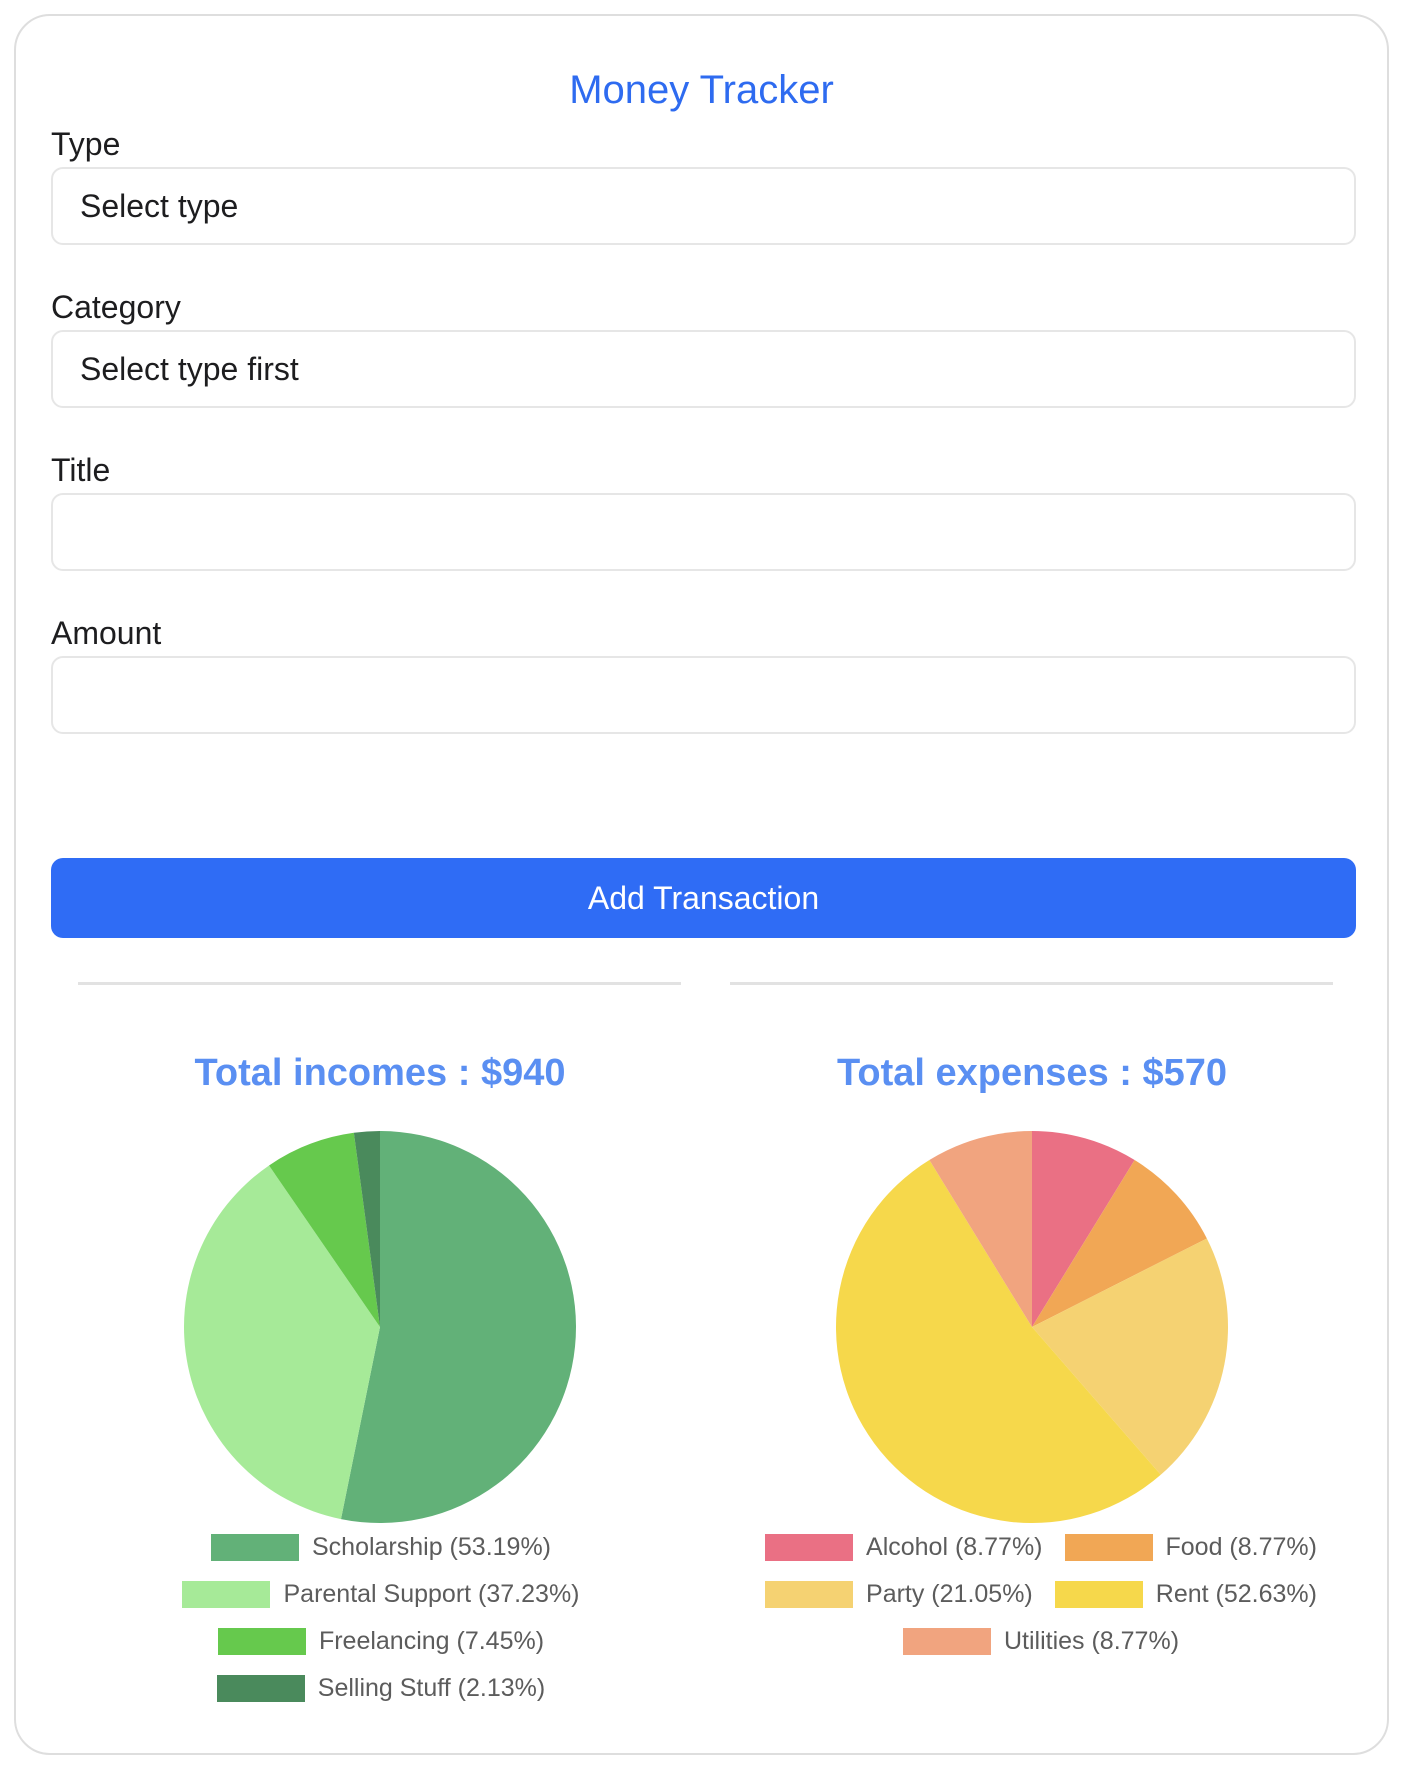 Image resolution: width=1406 pixels, height=1770 pixels. I want to click on amount-field, so click(703, 695).